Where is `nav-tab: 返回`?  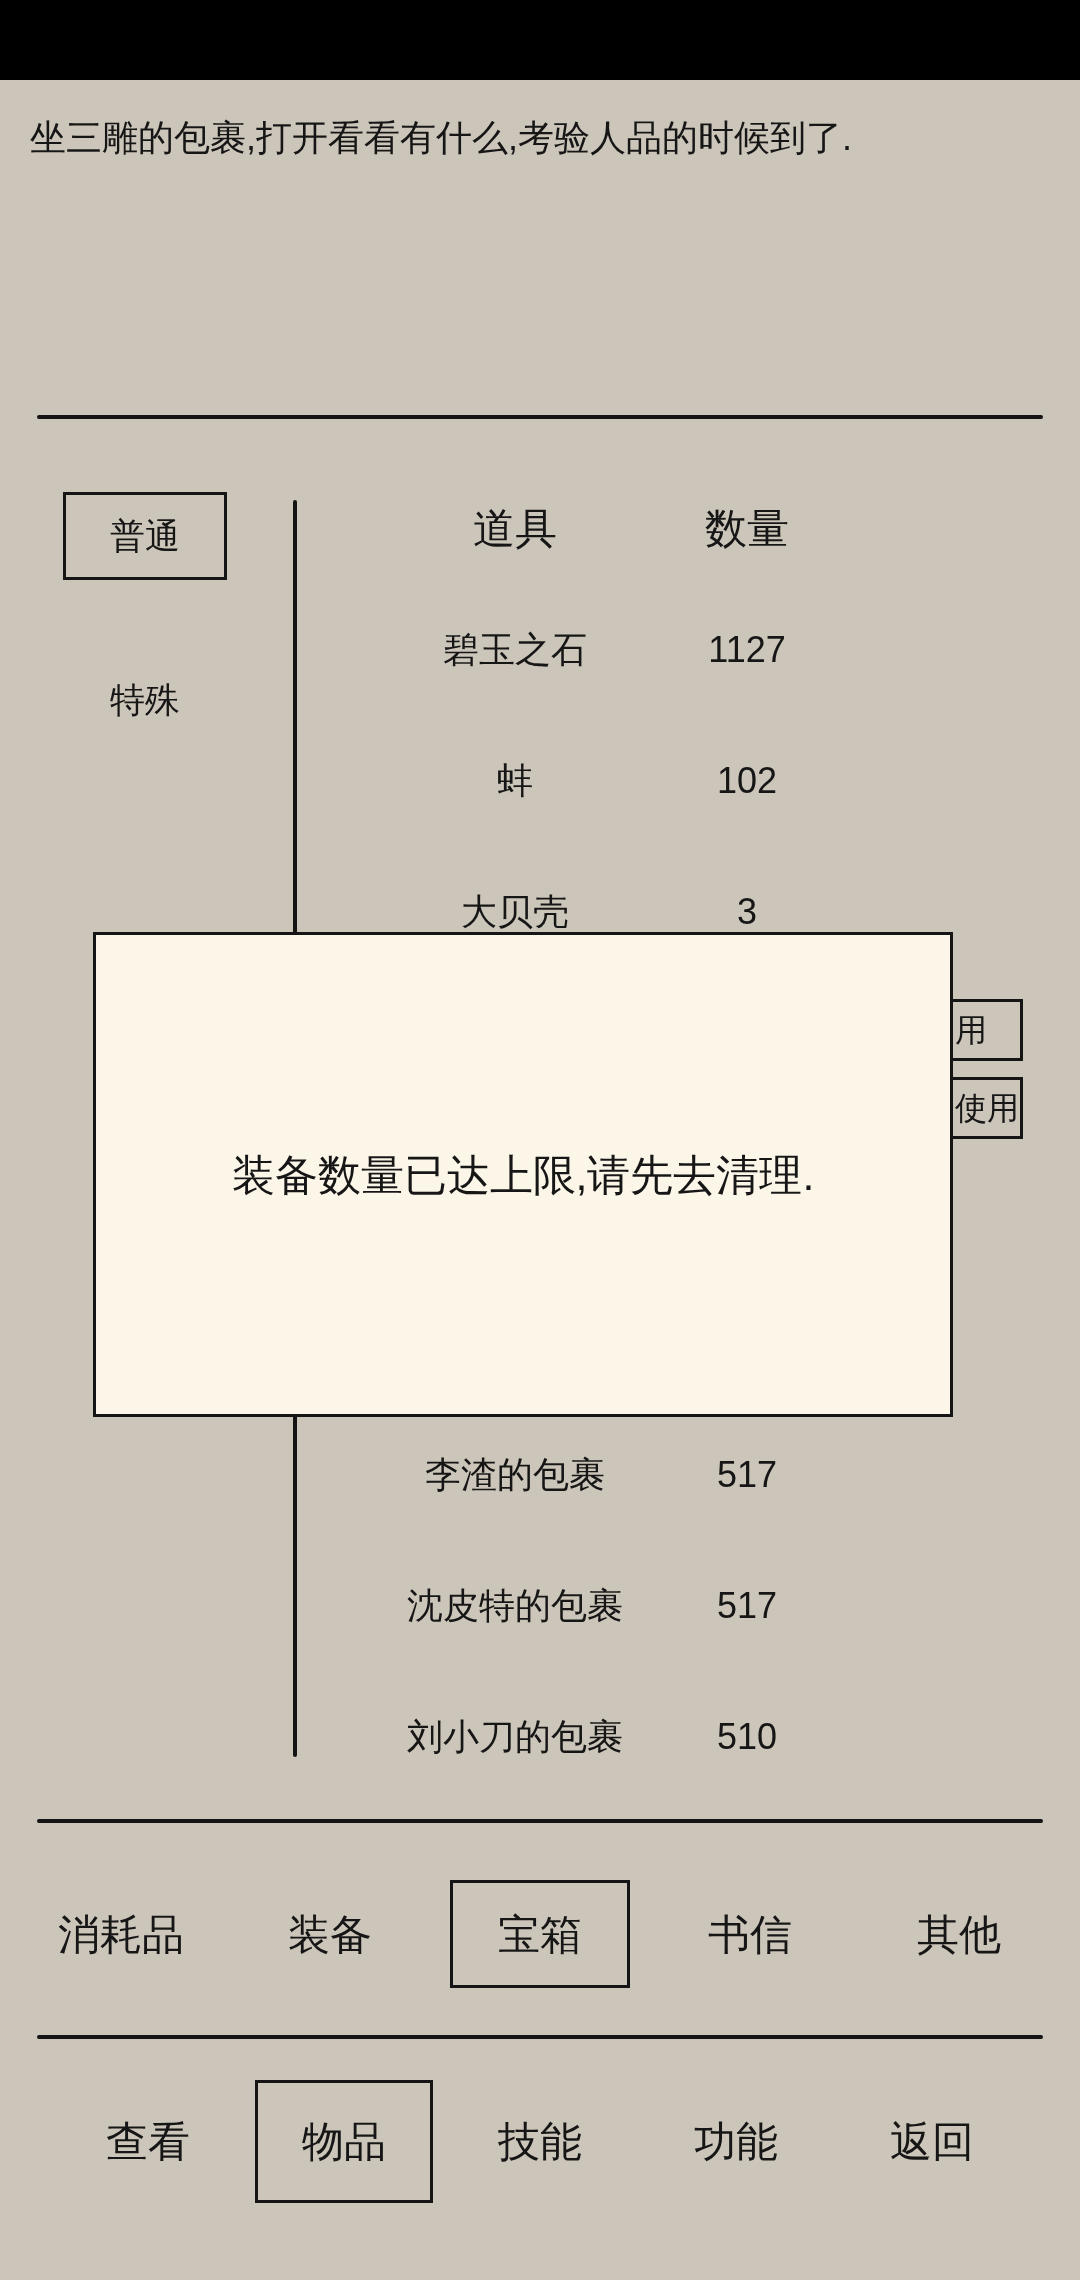
nav-tab: 返回 is located at coordinates (932, 2141).